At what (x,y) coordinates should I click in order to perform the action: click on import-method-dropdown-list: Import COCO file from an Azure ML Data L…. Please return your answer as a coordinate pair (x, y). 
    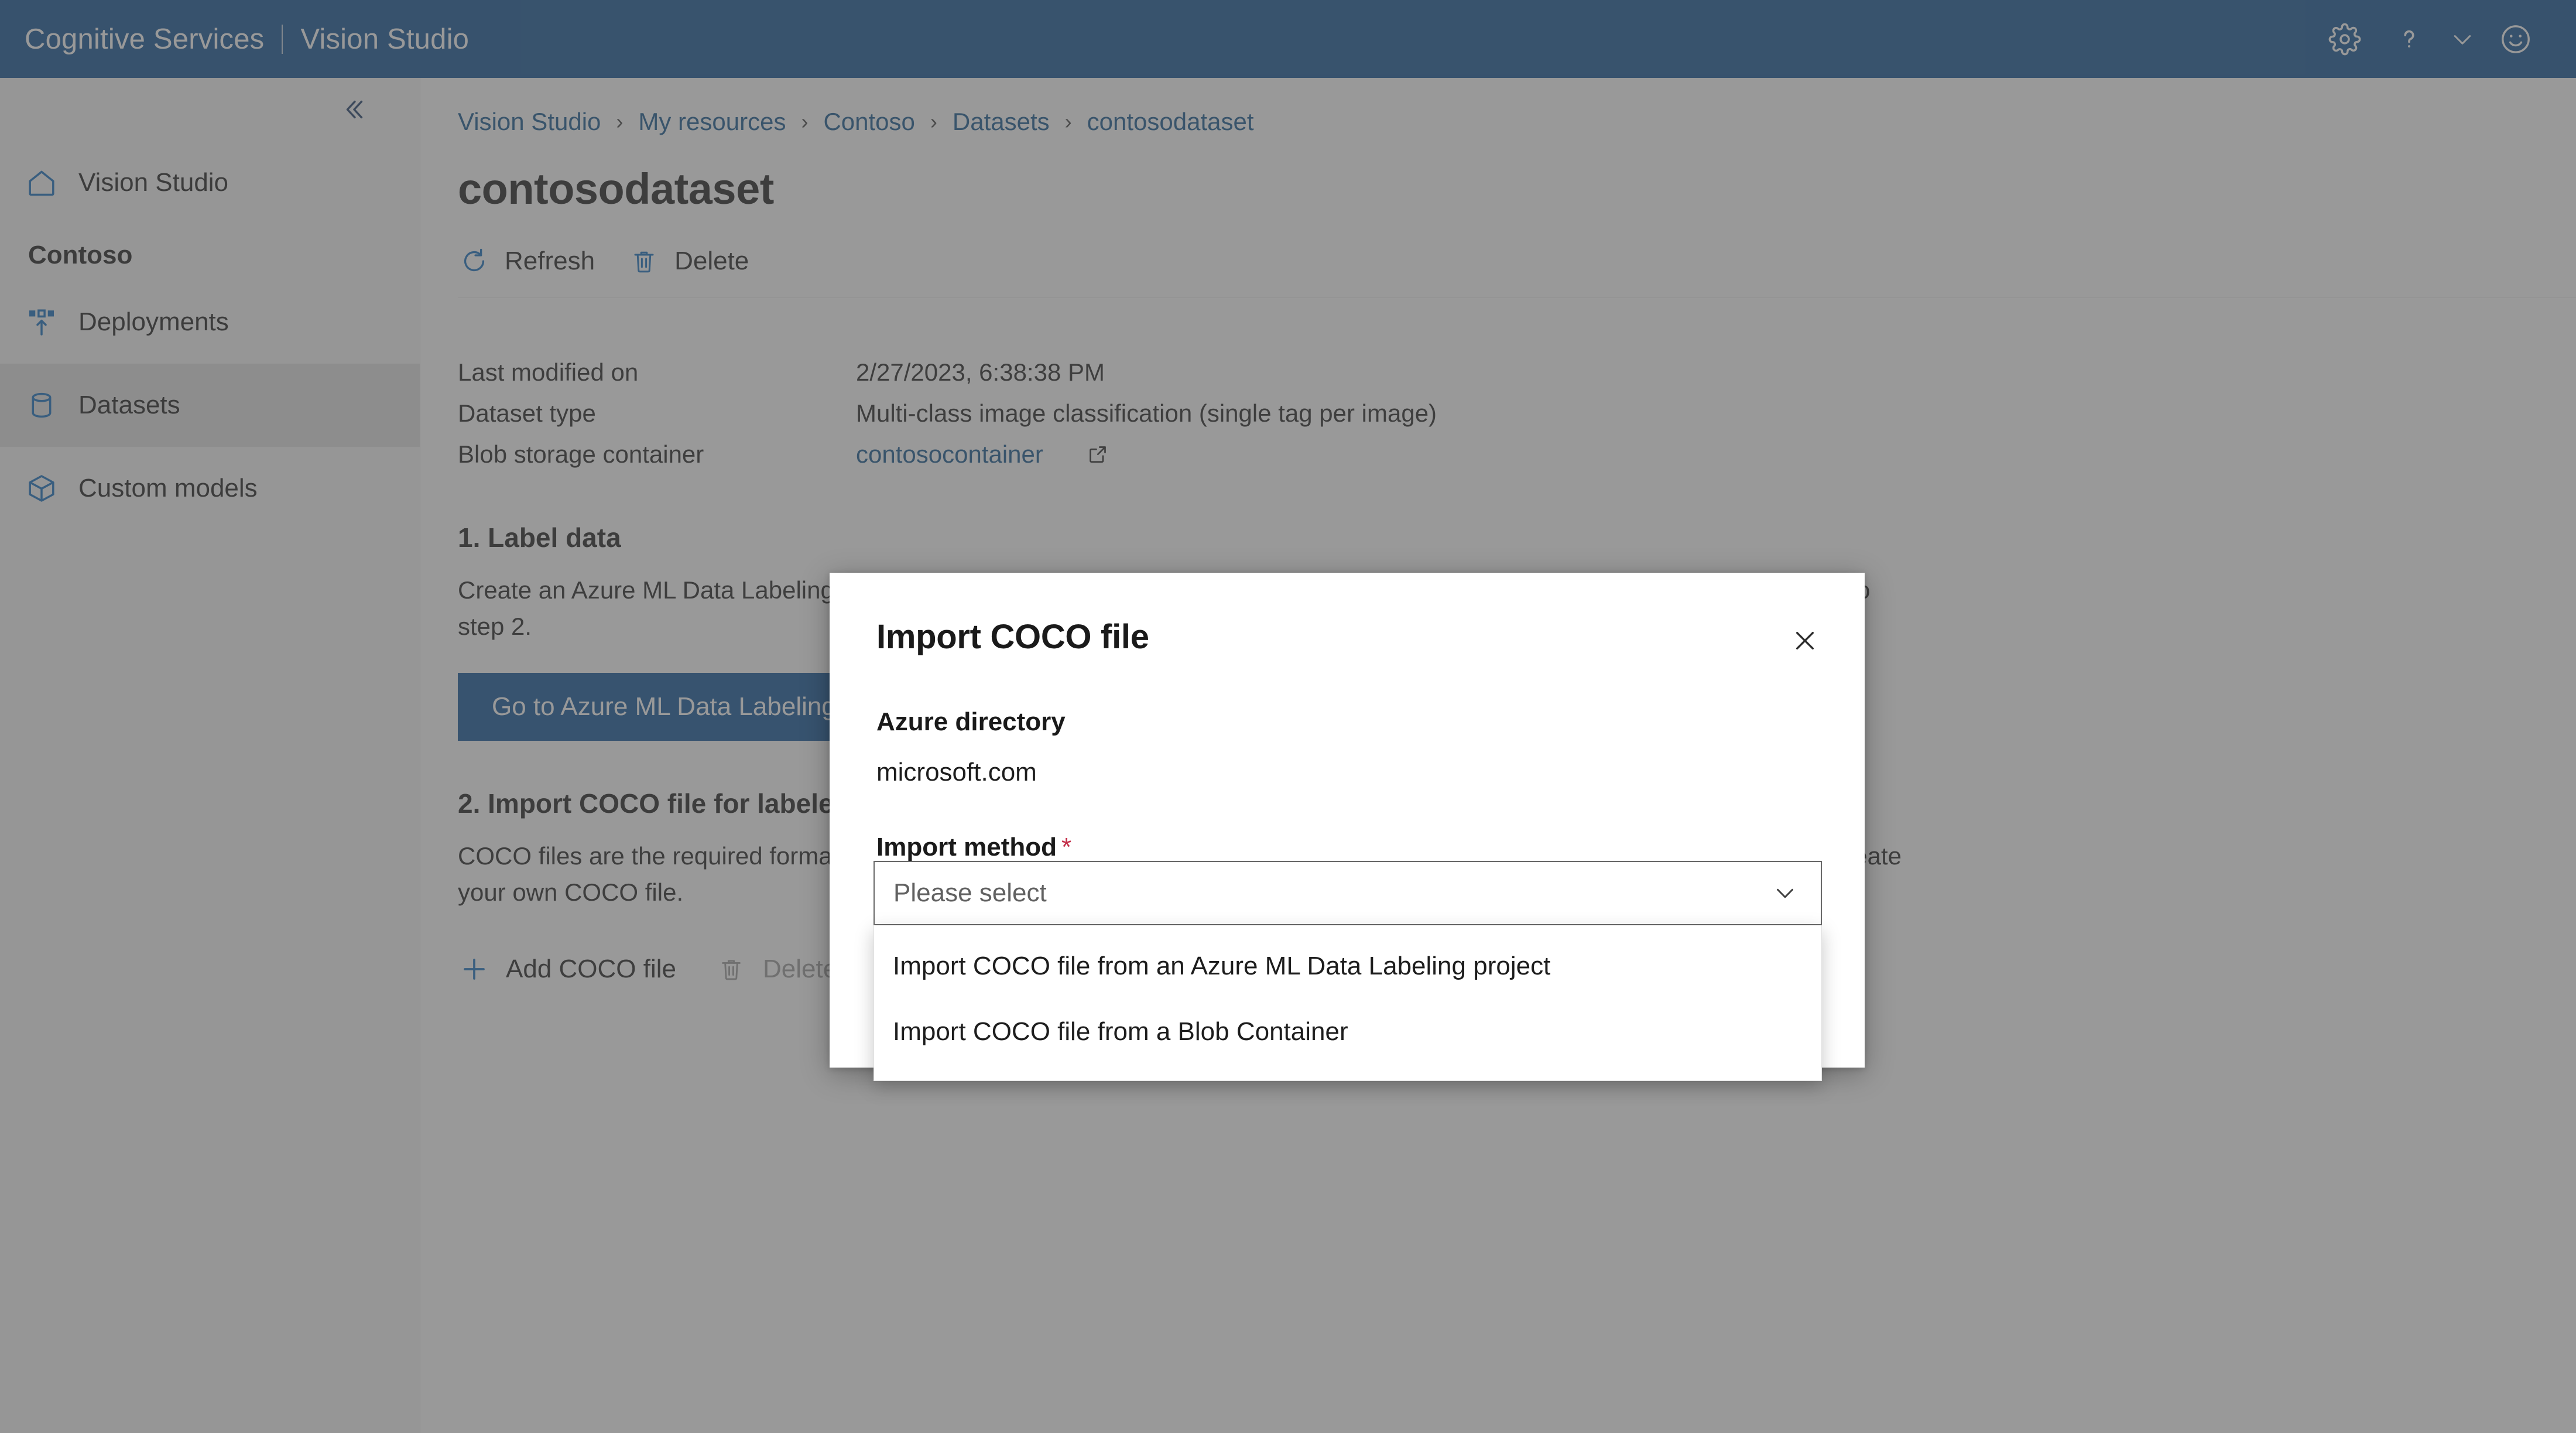
    Looking at the image, I should click on (1347, 1003).